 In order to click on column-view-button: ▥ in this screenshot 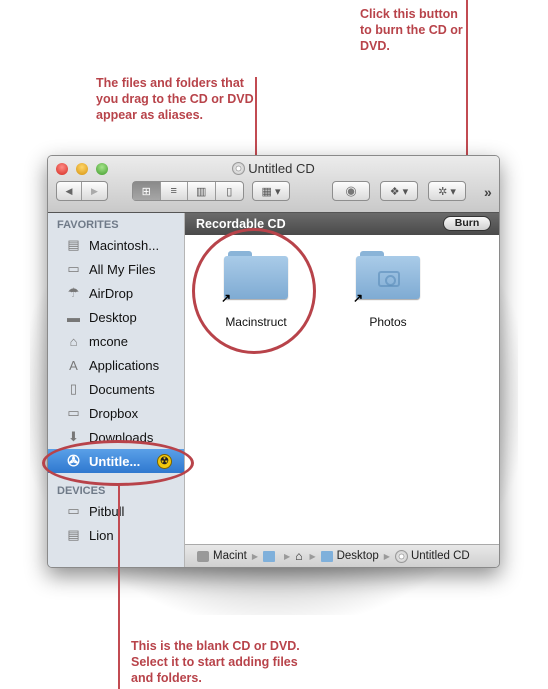, I will do `click(202, 191)`.